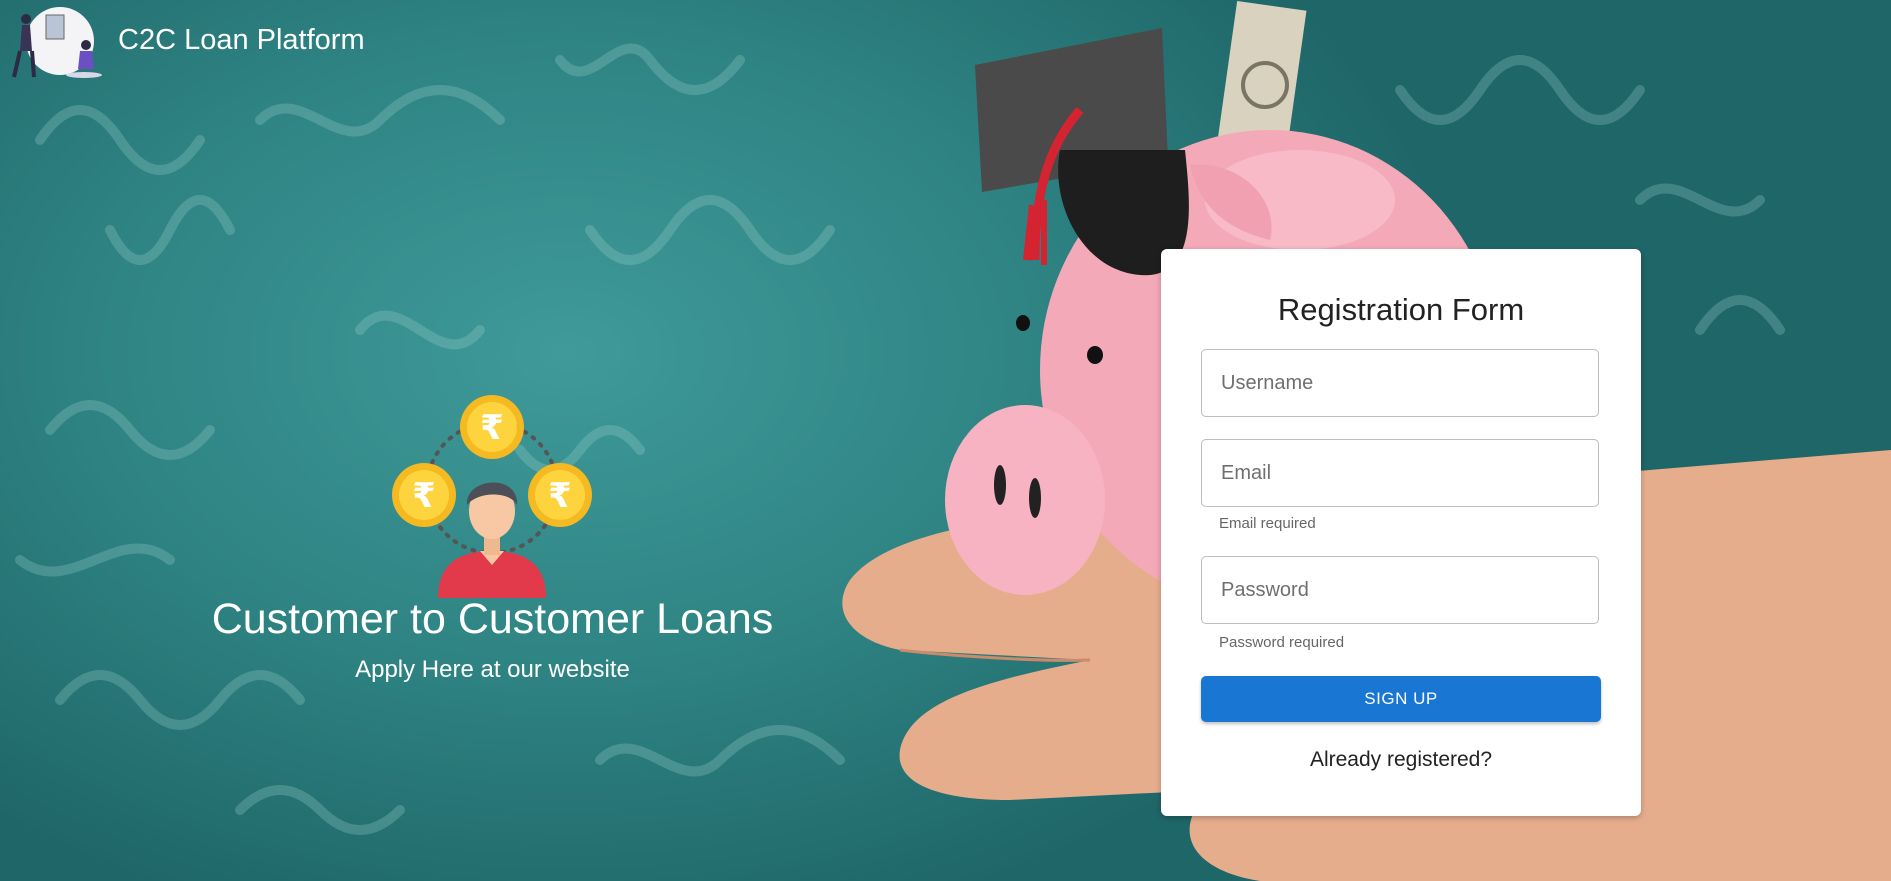 Image resolution: width=1891 pixels, height=881 pixels. I want to click on logo-illustration-icon, so click(57, 46).